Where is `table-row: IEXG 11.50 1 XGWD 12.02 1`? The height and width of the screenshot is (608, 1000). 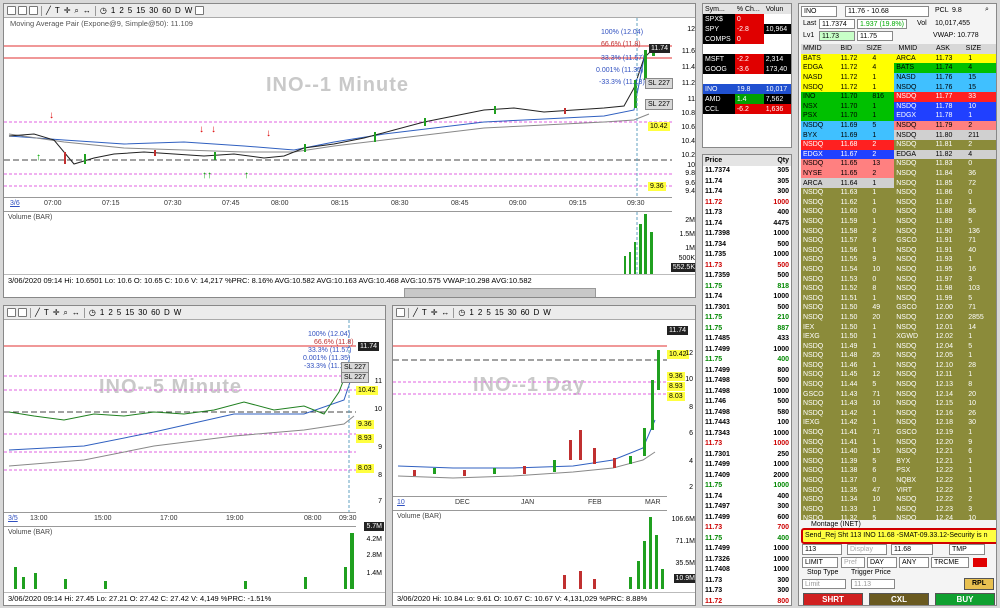 table-row: IEXG 11.50 1 XGWD 12.02 1 is located at coordinates (898, 336).